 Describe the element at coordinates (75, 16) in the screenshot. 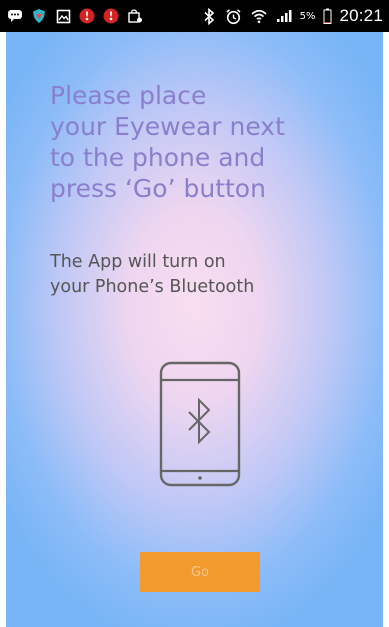

I see `notification-icons` at that location.